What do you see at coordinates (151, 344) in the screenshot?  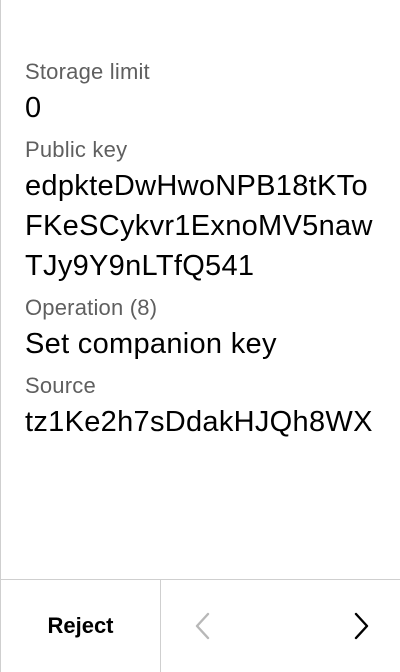 I see `field-value: Set companion key` at bounding box center [151, 344].